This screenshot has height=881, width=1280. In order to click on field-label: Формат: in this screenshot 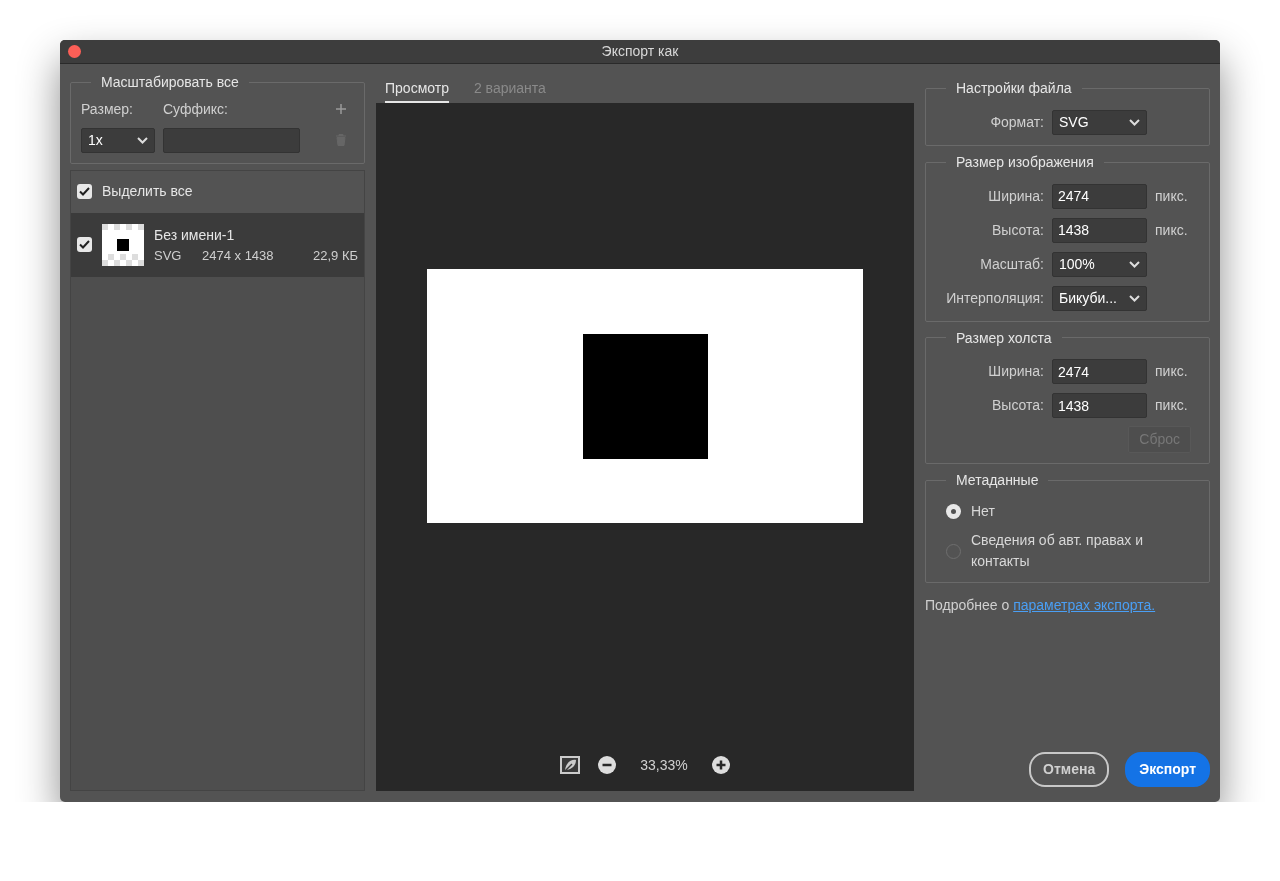, I will do `click(1017, 122)`.